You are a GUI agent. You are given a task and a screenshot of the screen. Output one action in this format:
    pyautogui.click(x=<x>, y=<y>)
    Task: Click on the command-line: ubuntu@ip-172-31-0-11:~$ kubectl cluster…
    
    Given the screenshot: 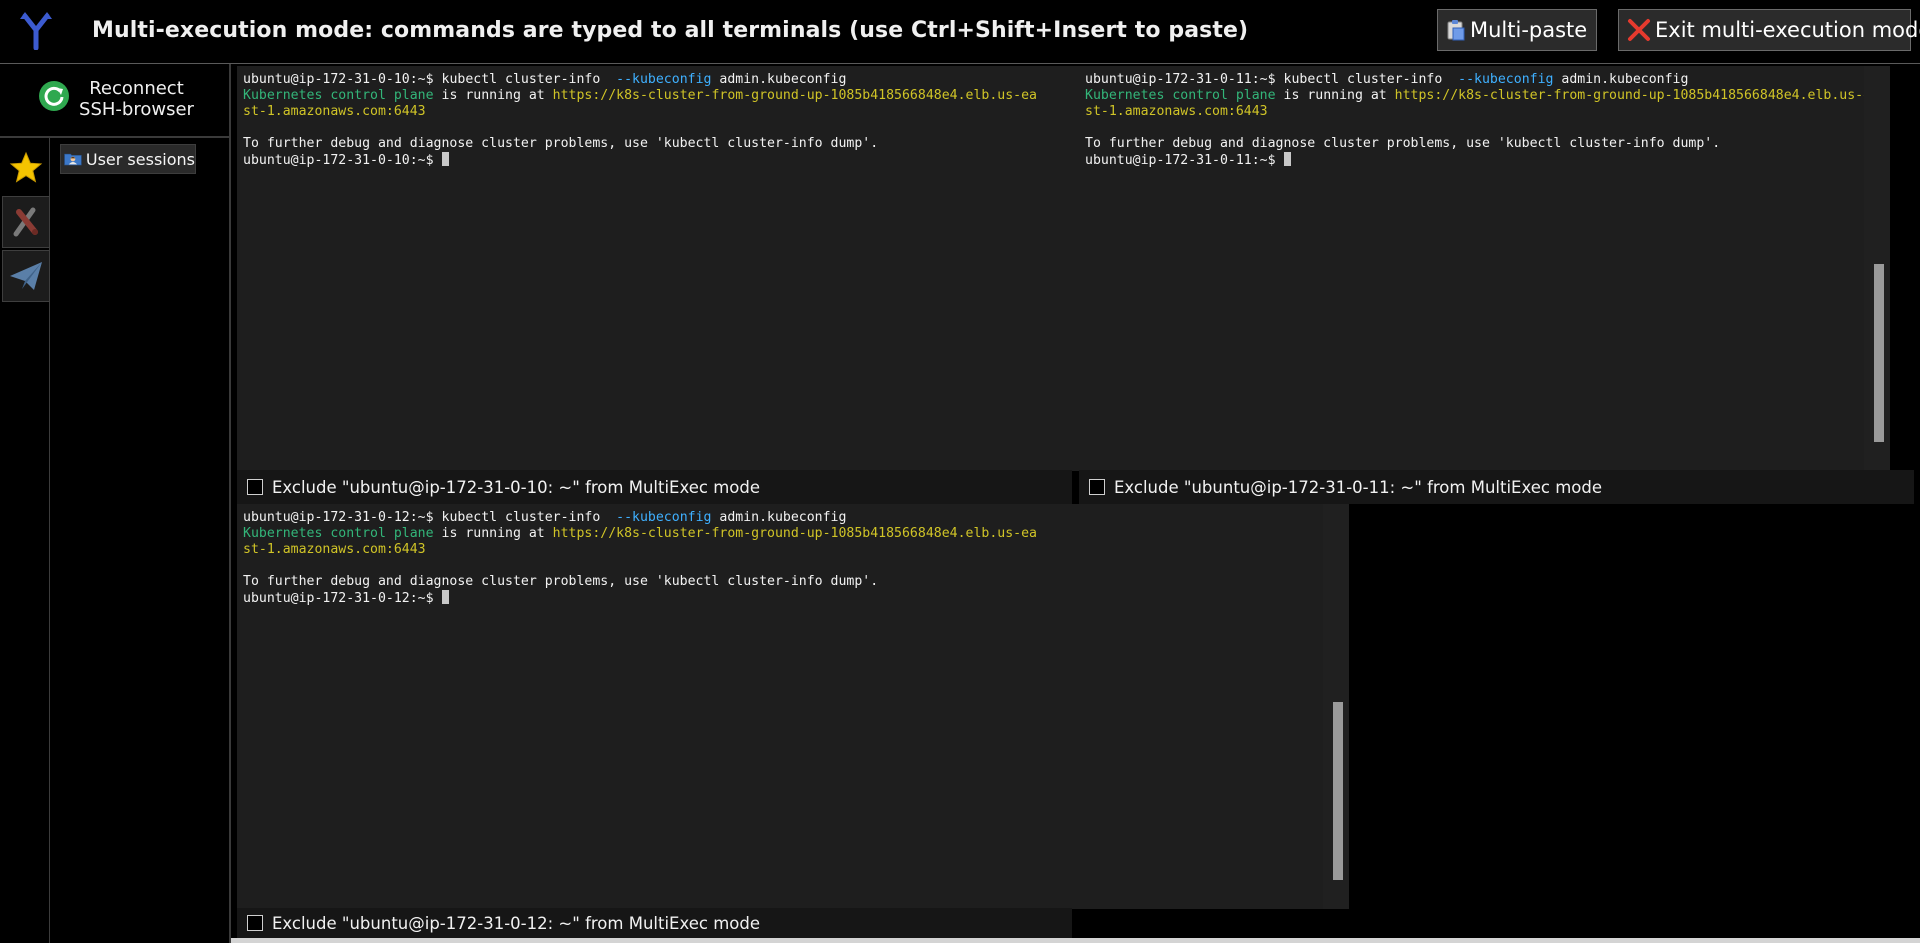 What is the action you would take?
    pyautogui.click(x=1387, y=79)
    